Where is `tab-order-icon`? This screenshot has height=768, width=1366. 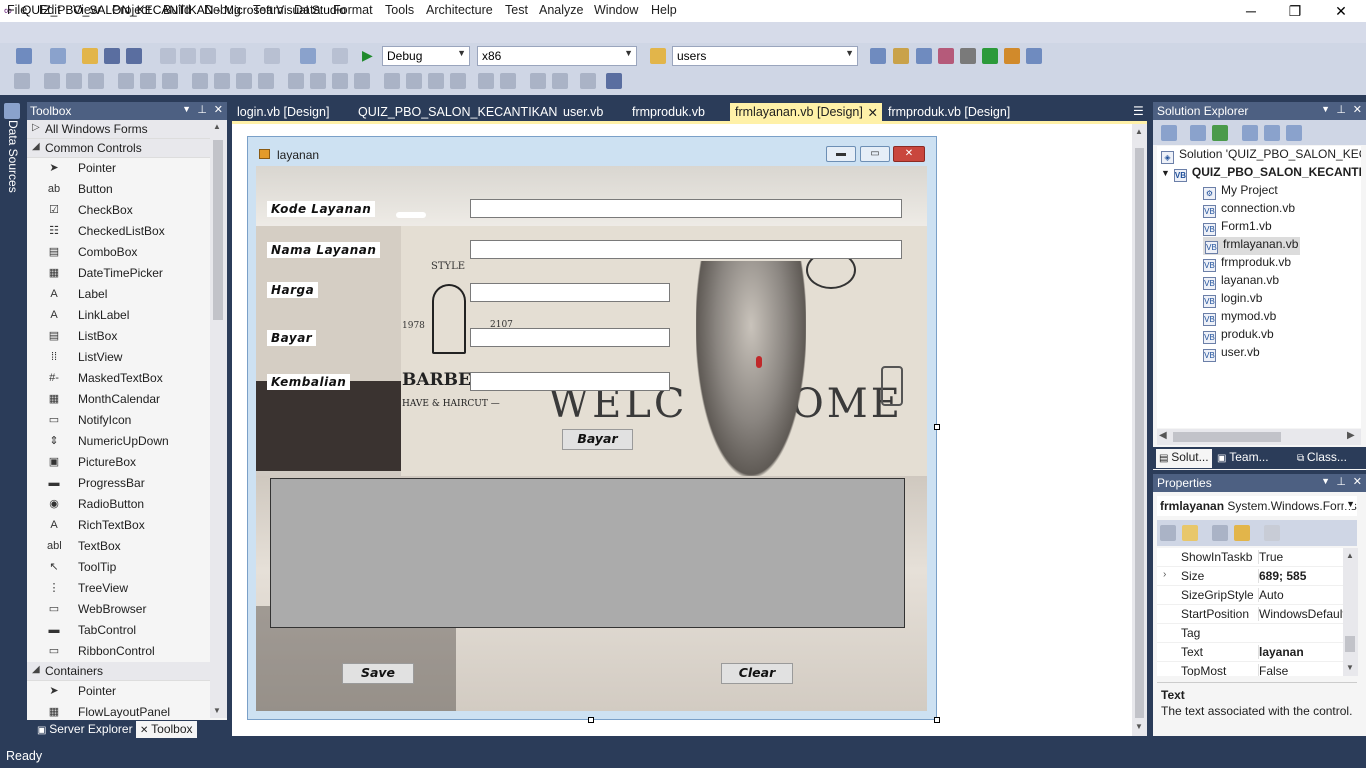
tab-order-icon is located at coordinates (588, 81).